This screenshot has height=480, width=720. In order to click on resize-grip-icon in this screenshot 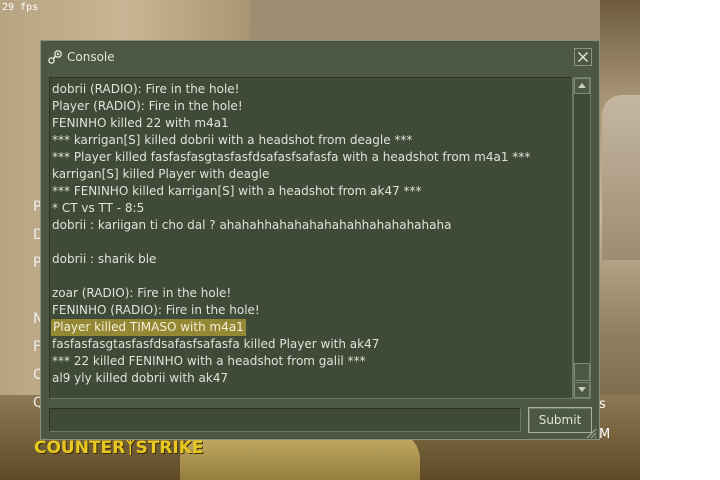, I will do `click(591, 433)`.